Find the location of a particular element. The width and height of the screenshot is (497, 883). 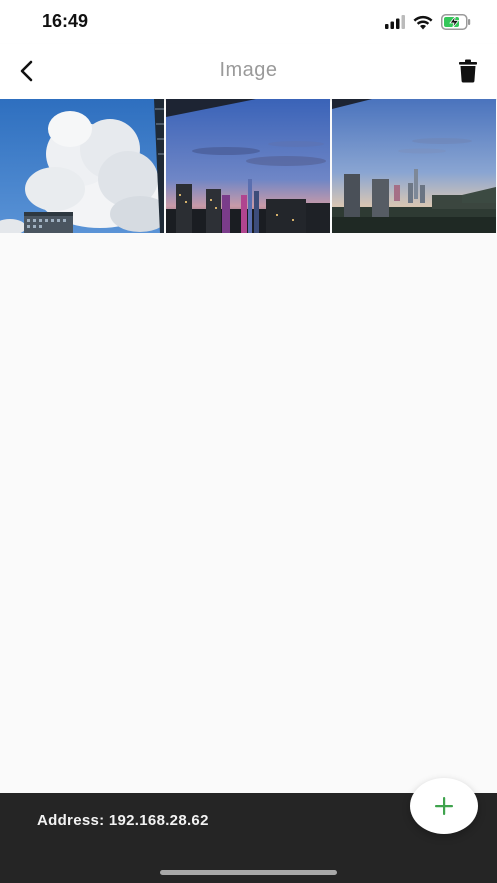

city-dusk-photo is located at coordinates (248, 166).